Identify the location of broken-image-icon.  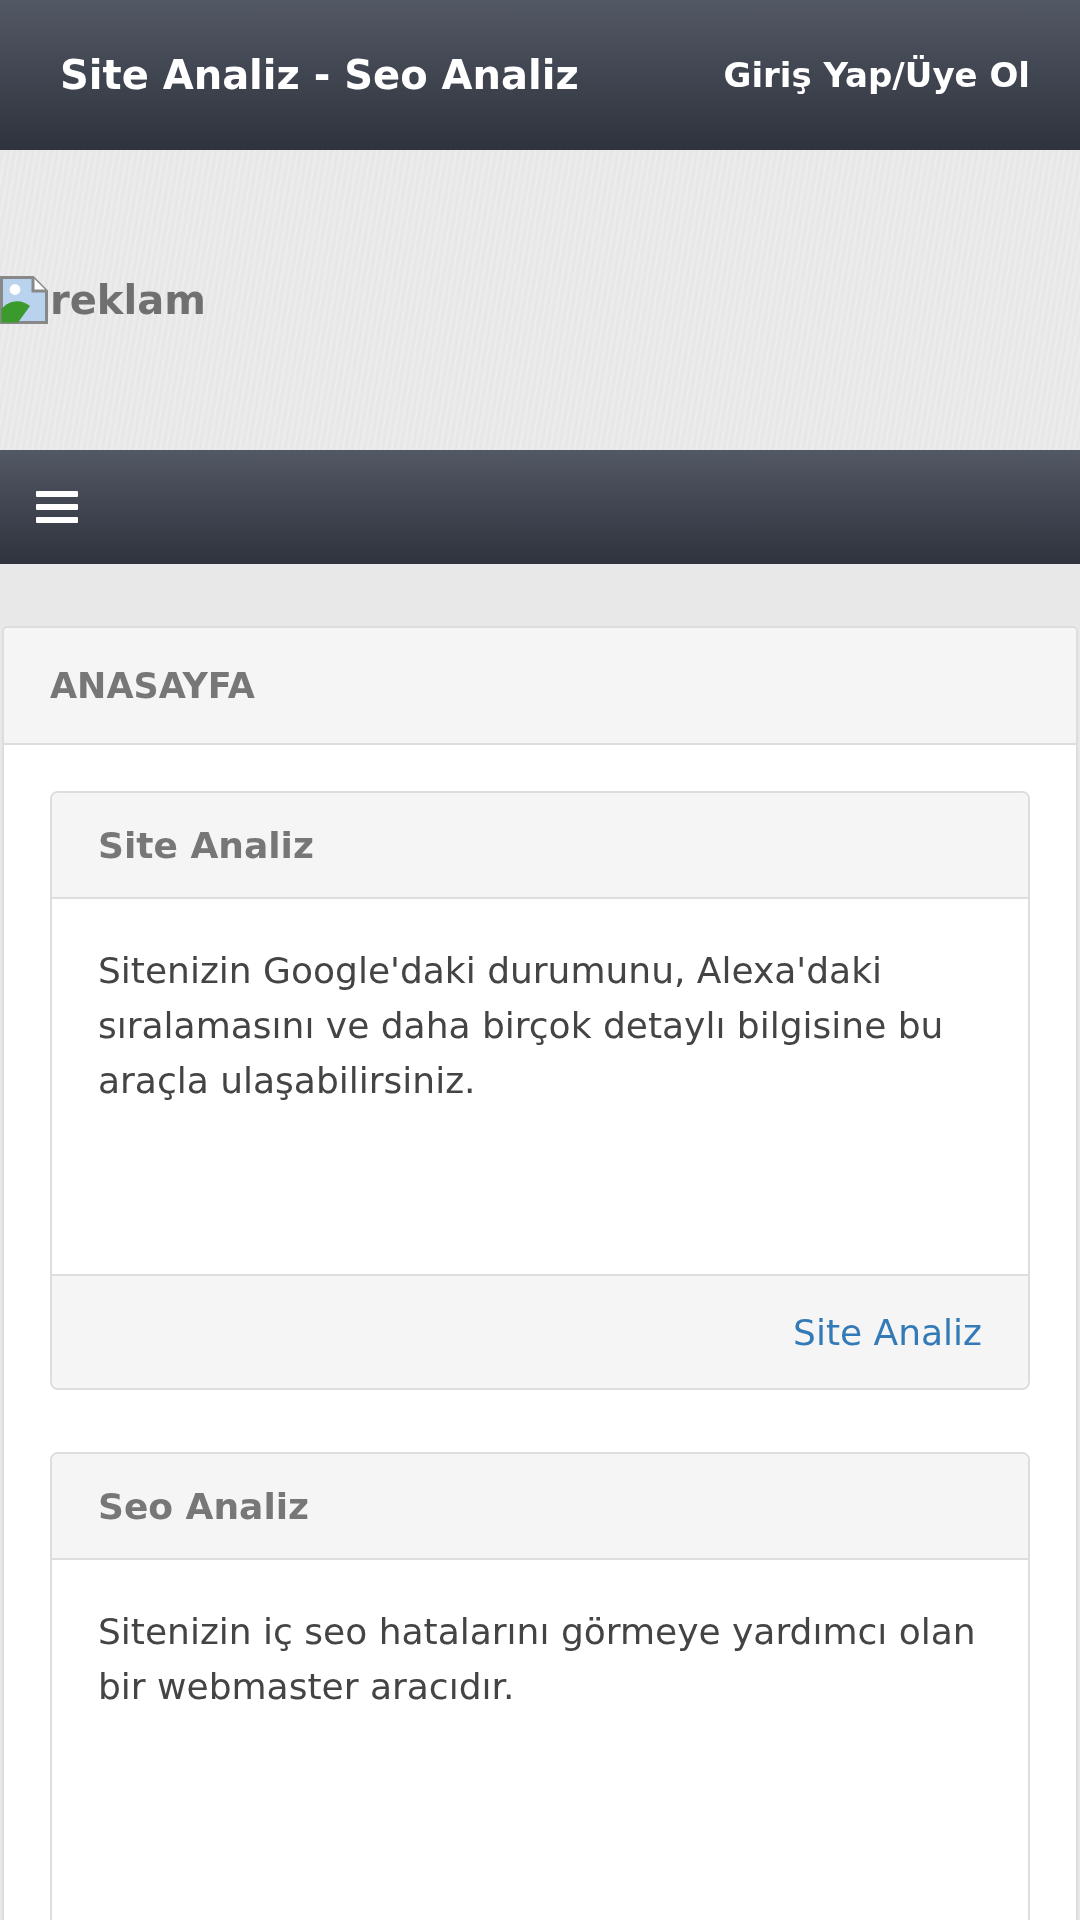
(24, 300).